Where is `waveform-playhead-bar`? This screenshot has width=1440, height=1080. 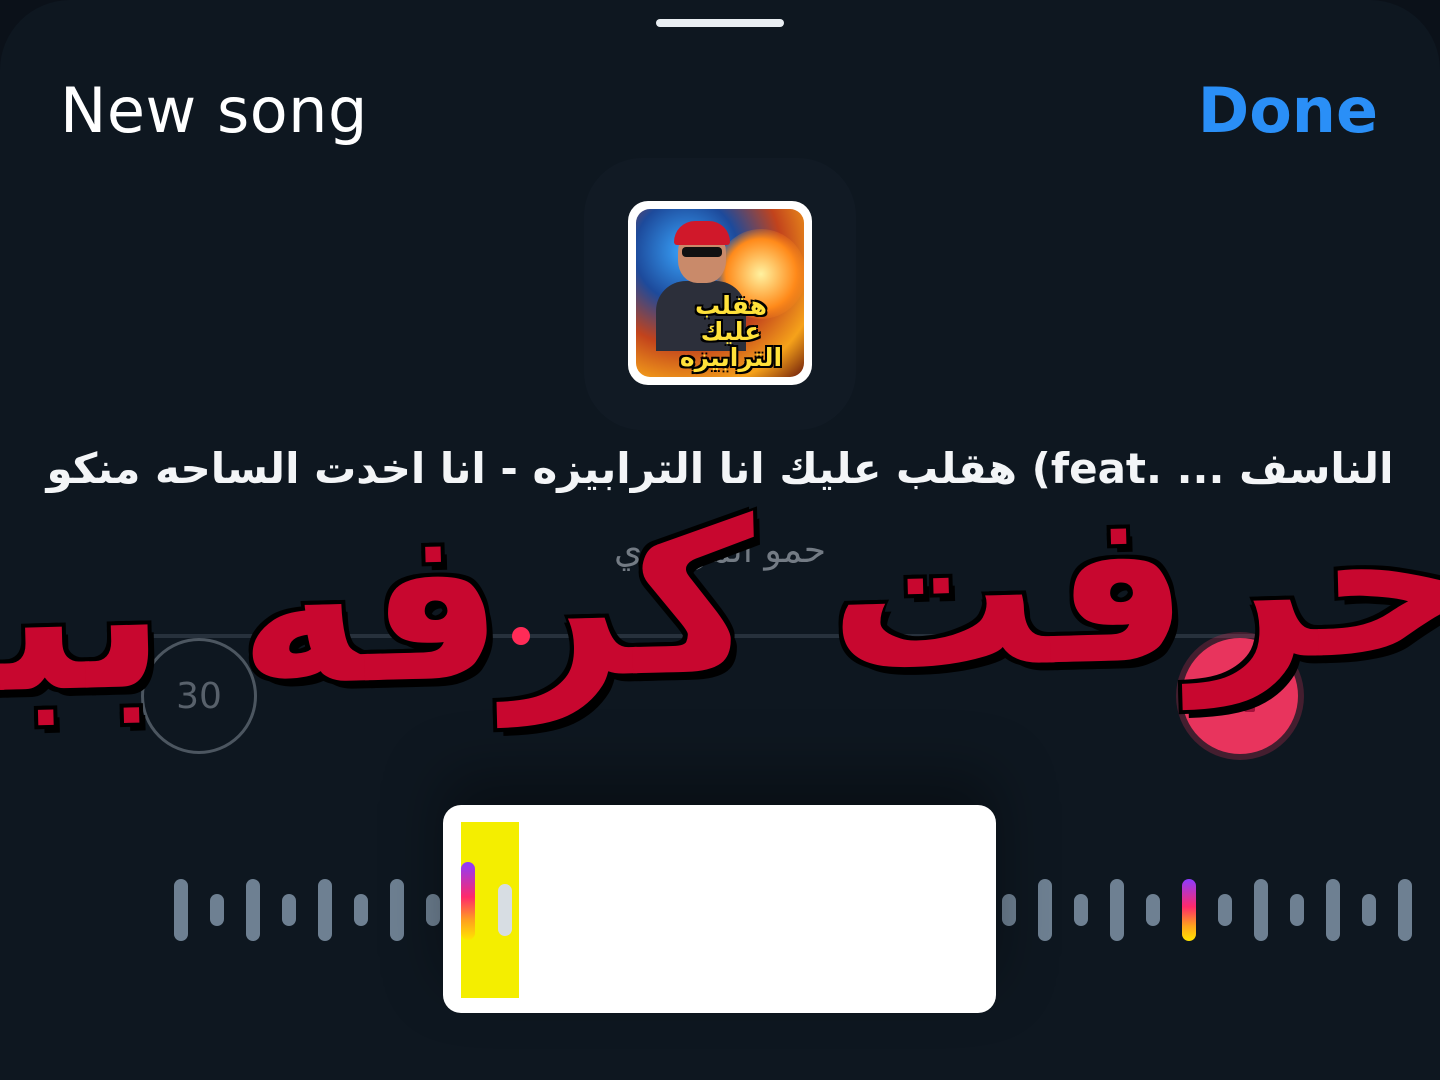
waveform-playhead-bar is located at coordinates (468, 901).